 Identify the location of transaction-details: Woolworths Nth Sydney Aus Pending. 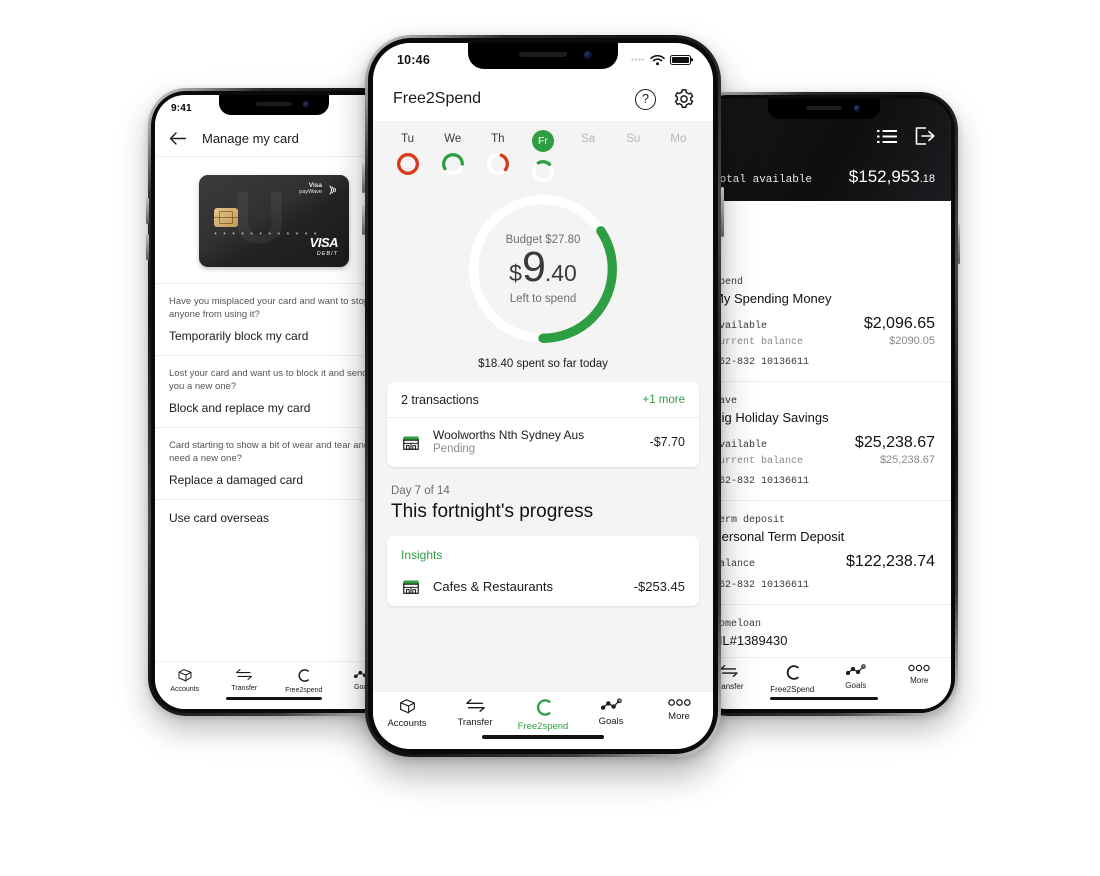
(535, 441).